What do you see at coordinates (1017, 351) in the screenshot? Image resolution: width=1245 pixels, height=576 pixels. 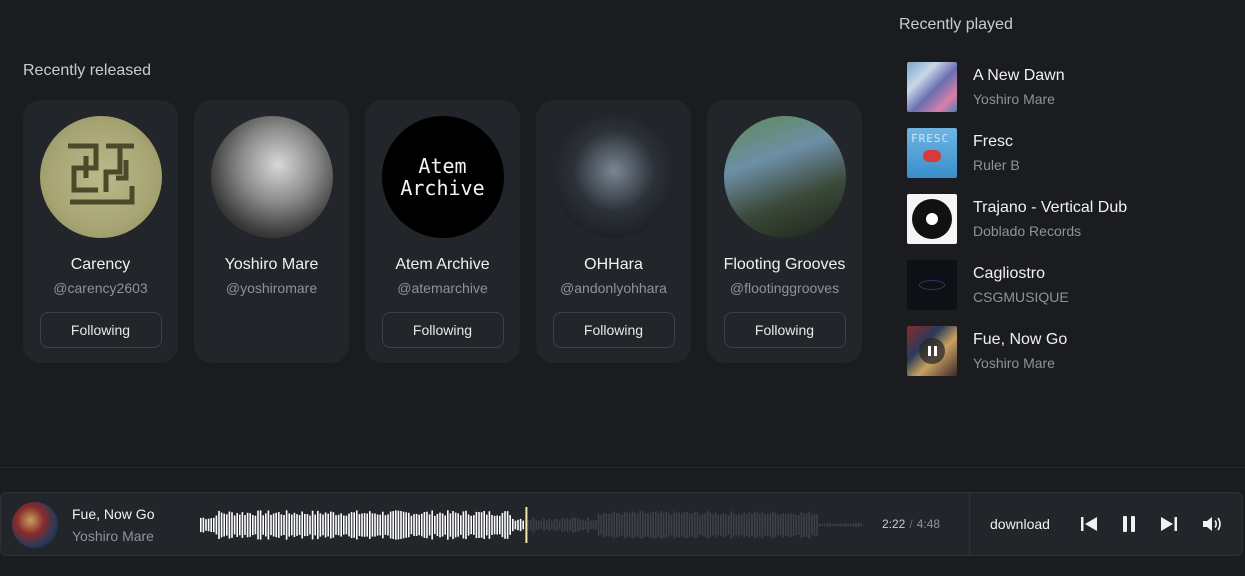 I see `recent-track-item-playing: Fue, Now Go Yoshiro Mare` at bounding box center [1017, 351].